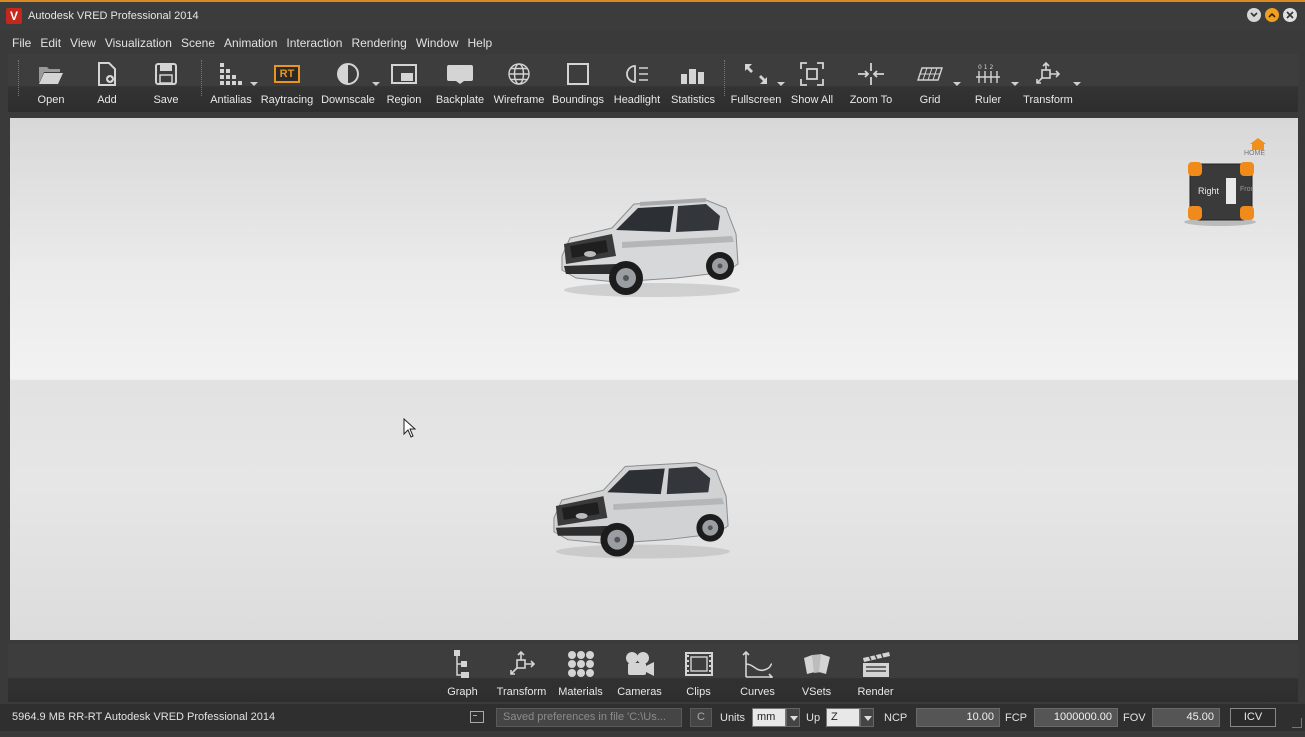 This screenshot has width=1305, height=737. What do you see at coordinates (639, 664) in the screenshot?
I see `video-camera-icon` at bounding box center [639, 664].